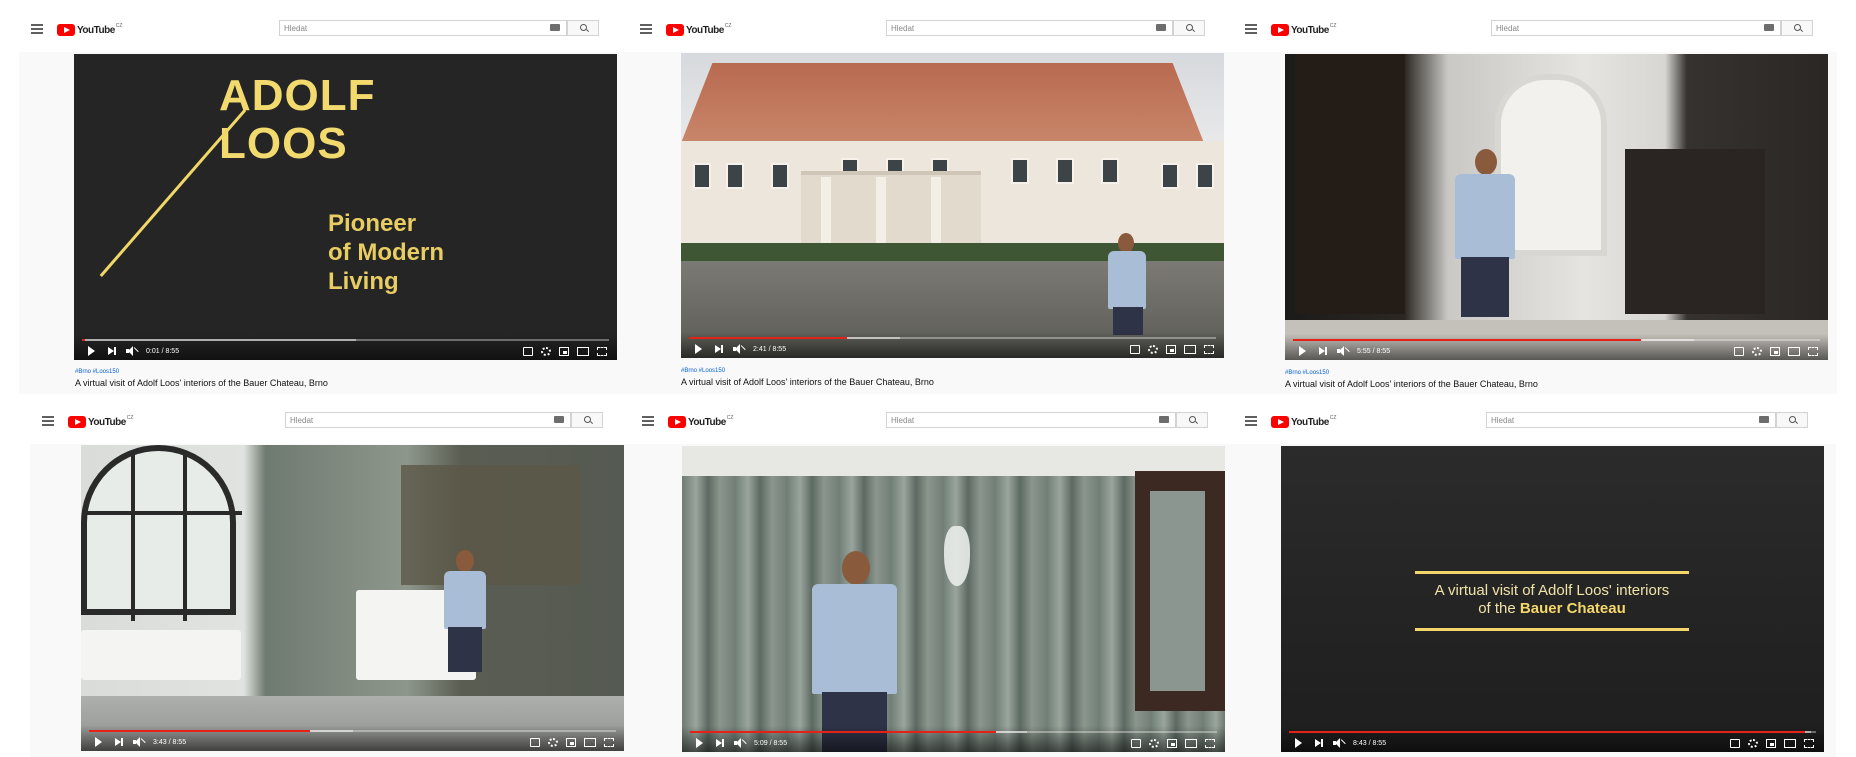 This screenshot has height=757, width=1856. I want to click on video-player: 3:43 / 8:55, so click(352, 598).